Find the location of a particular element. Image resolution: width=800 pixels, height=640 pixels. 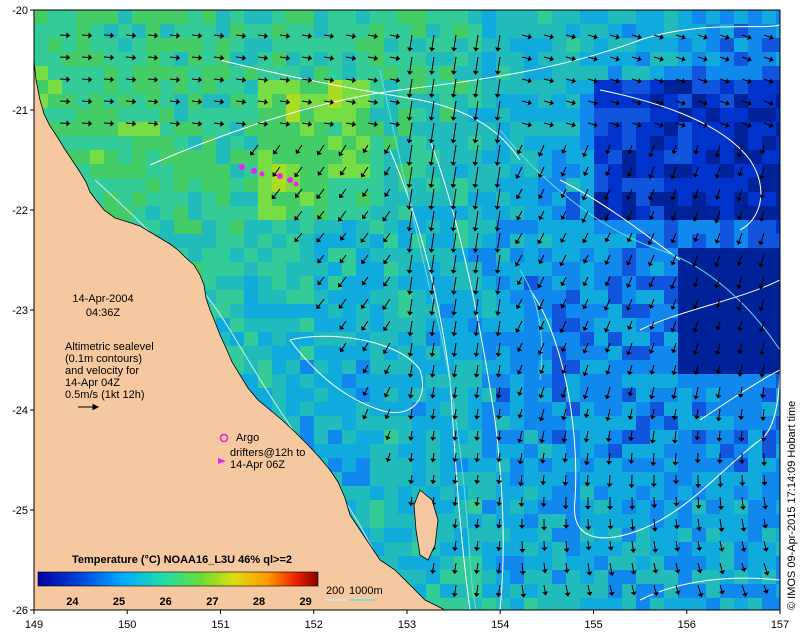

altimetric-line-4: 14-Apr 04Z is located at coordinates (92, 383).